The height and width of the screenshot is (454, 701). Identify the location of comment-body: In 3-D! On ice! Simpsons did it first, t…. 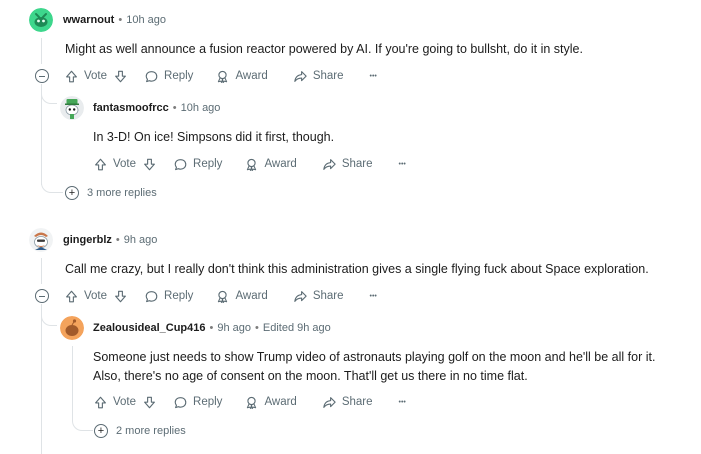
(214, 137).